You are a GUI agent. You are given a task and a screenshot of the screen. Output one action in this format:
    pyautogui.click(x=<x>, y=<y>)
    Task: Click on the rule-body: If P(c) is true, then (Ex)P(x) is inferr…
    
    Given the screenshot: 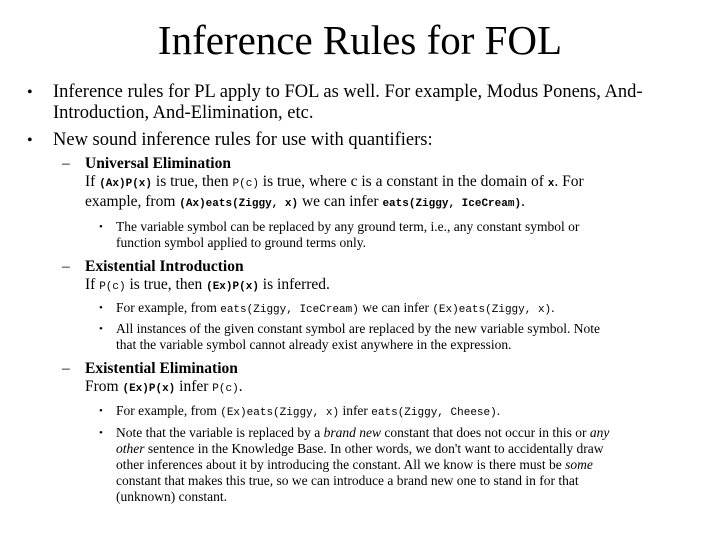 What is the action you would take?
    pyautogui.click(x=207, y=284)
    